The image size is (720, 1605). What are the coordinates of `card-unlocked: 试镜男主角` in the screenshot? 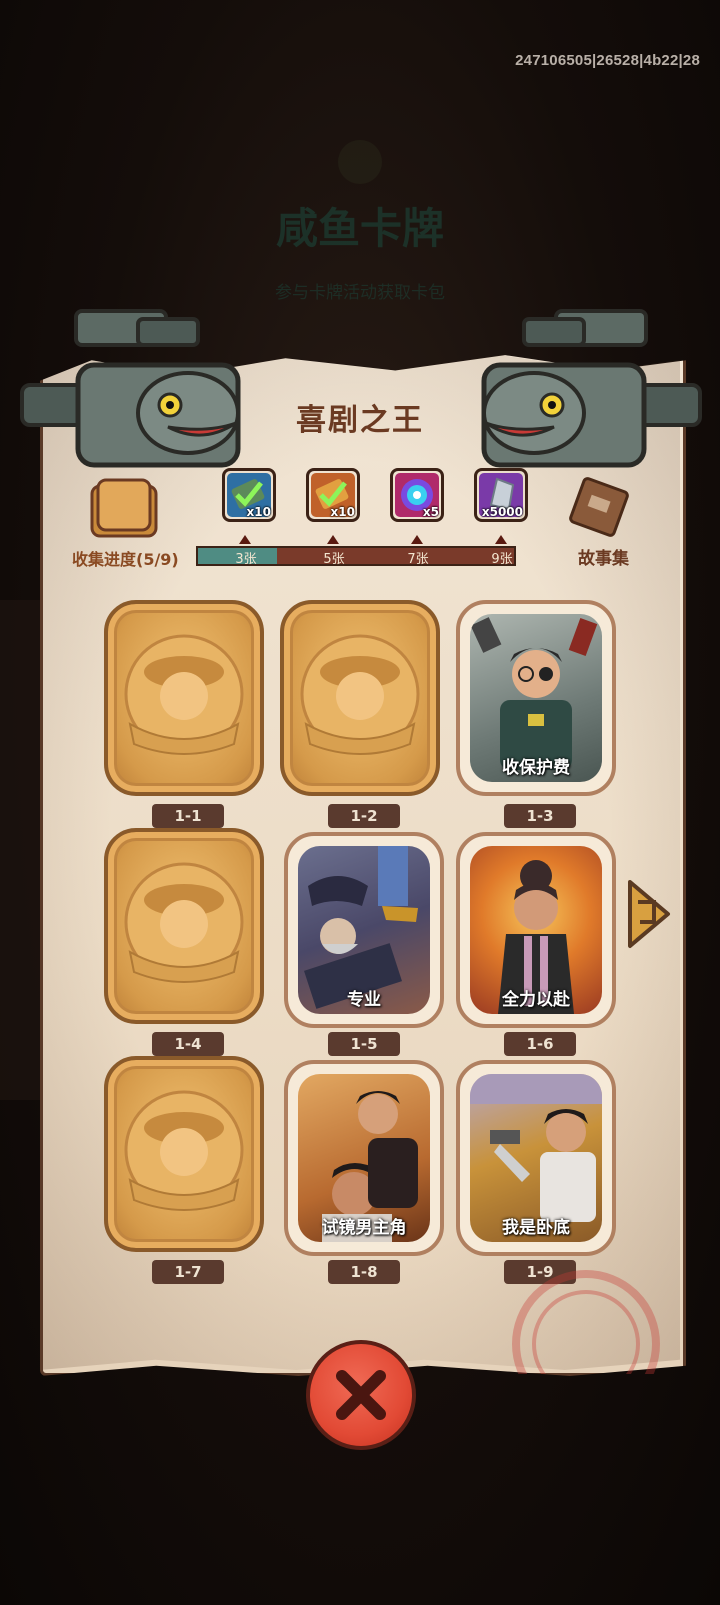 It's located at (364, 1158).